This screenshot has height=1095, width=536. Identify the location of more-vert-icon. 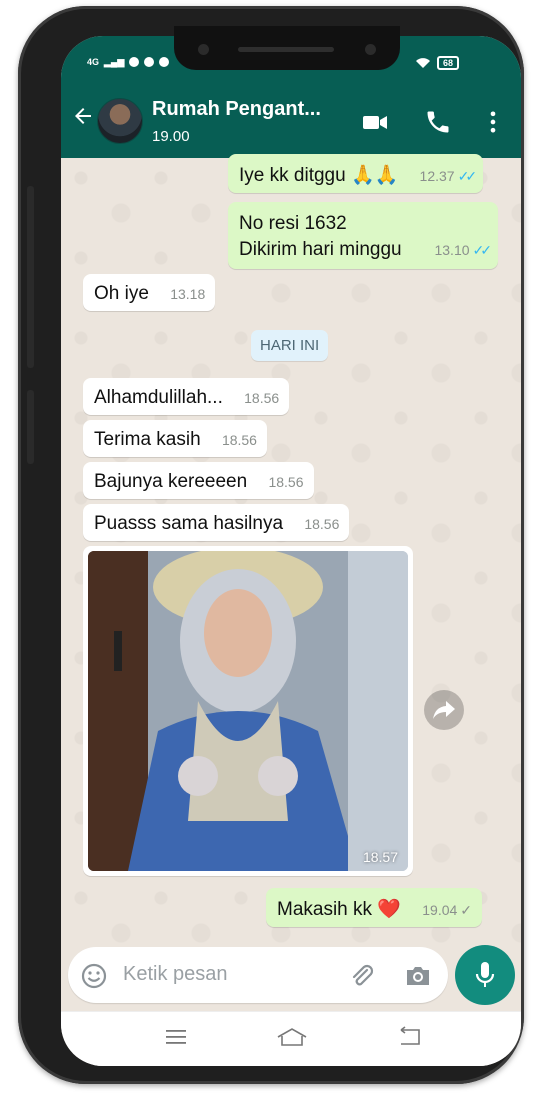
(493, 122).